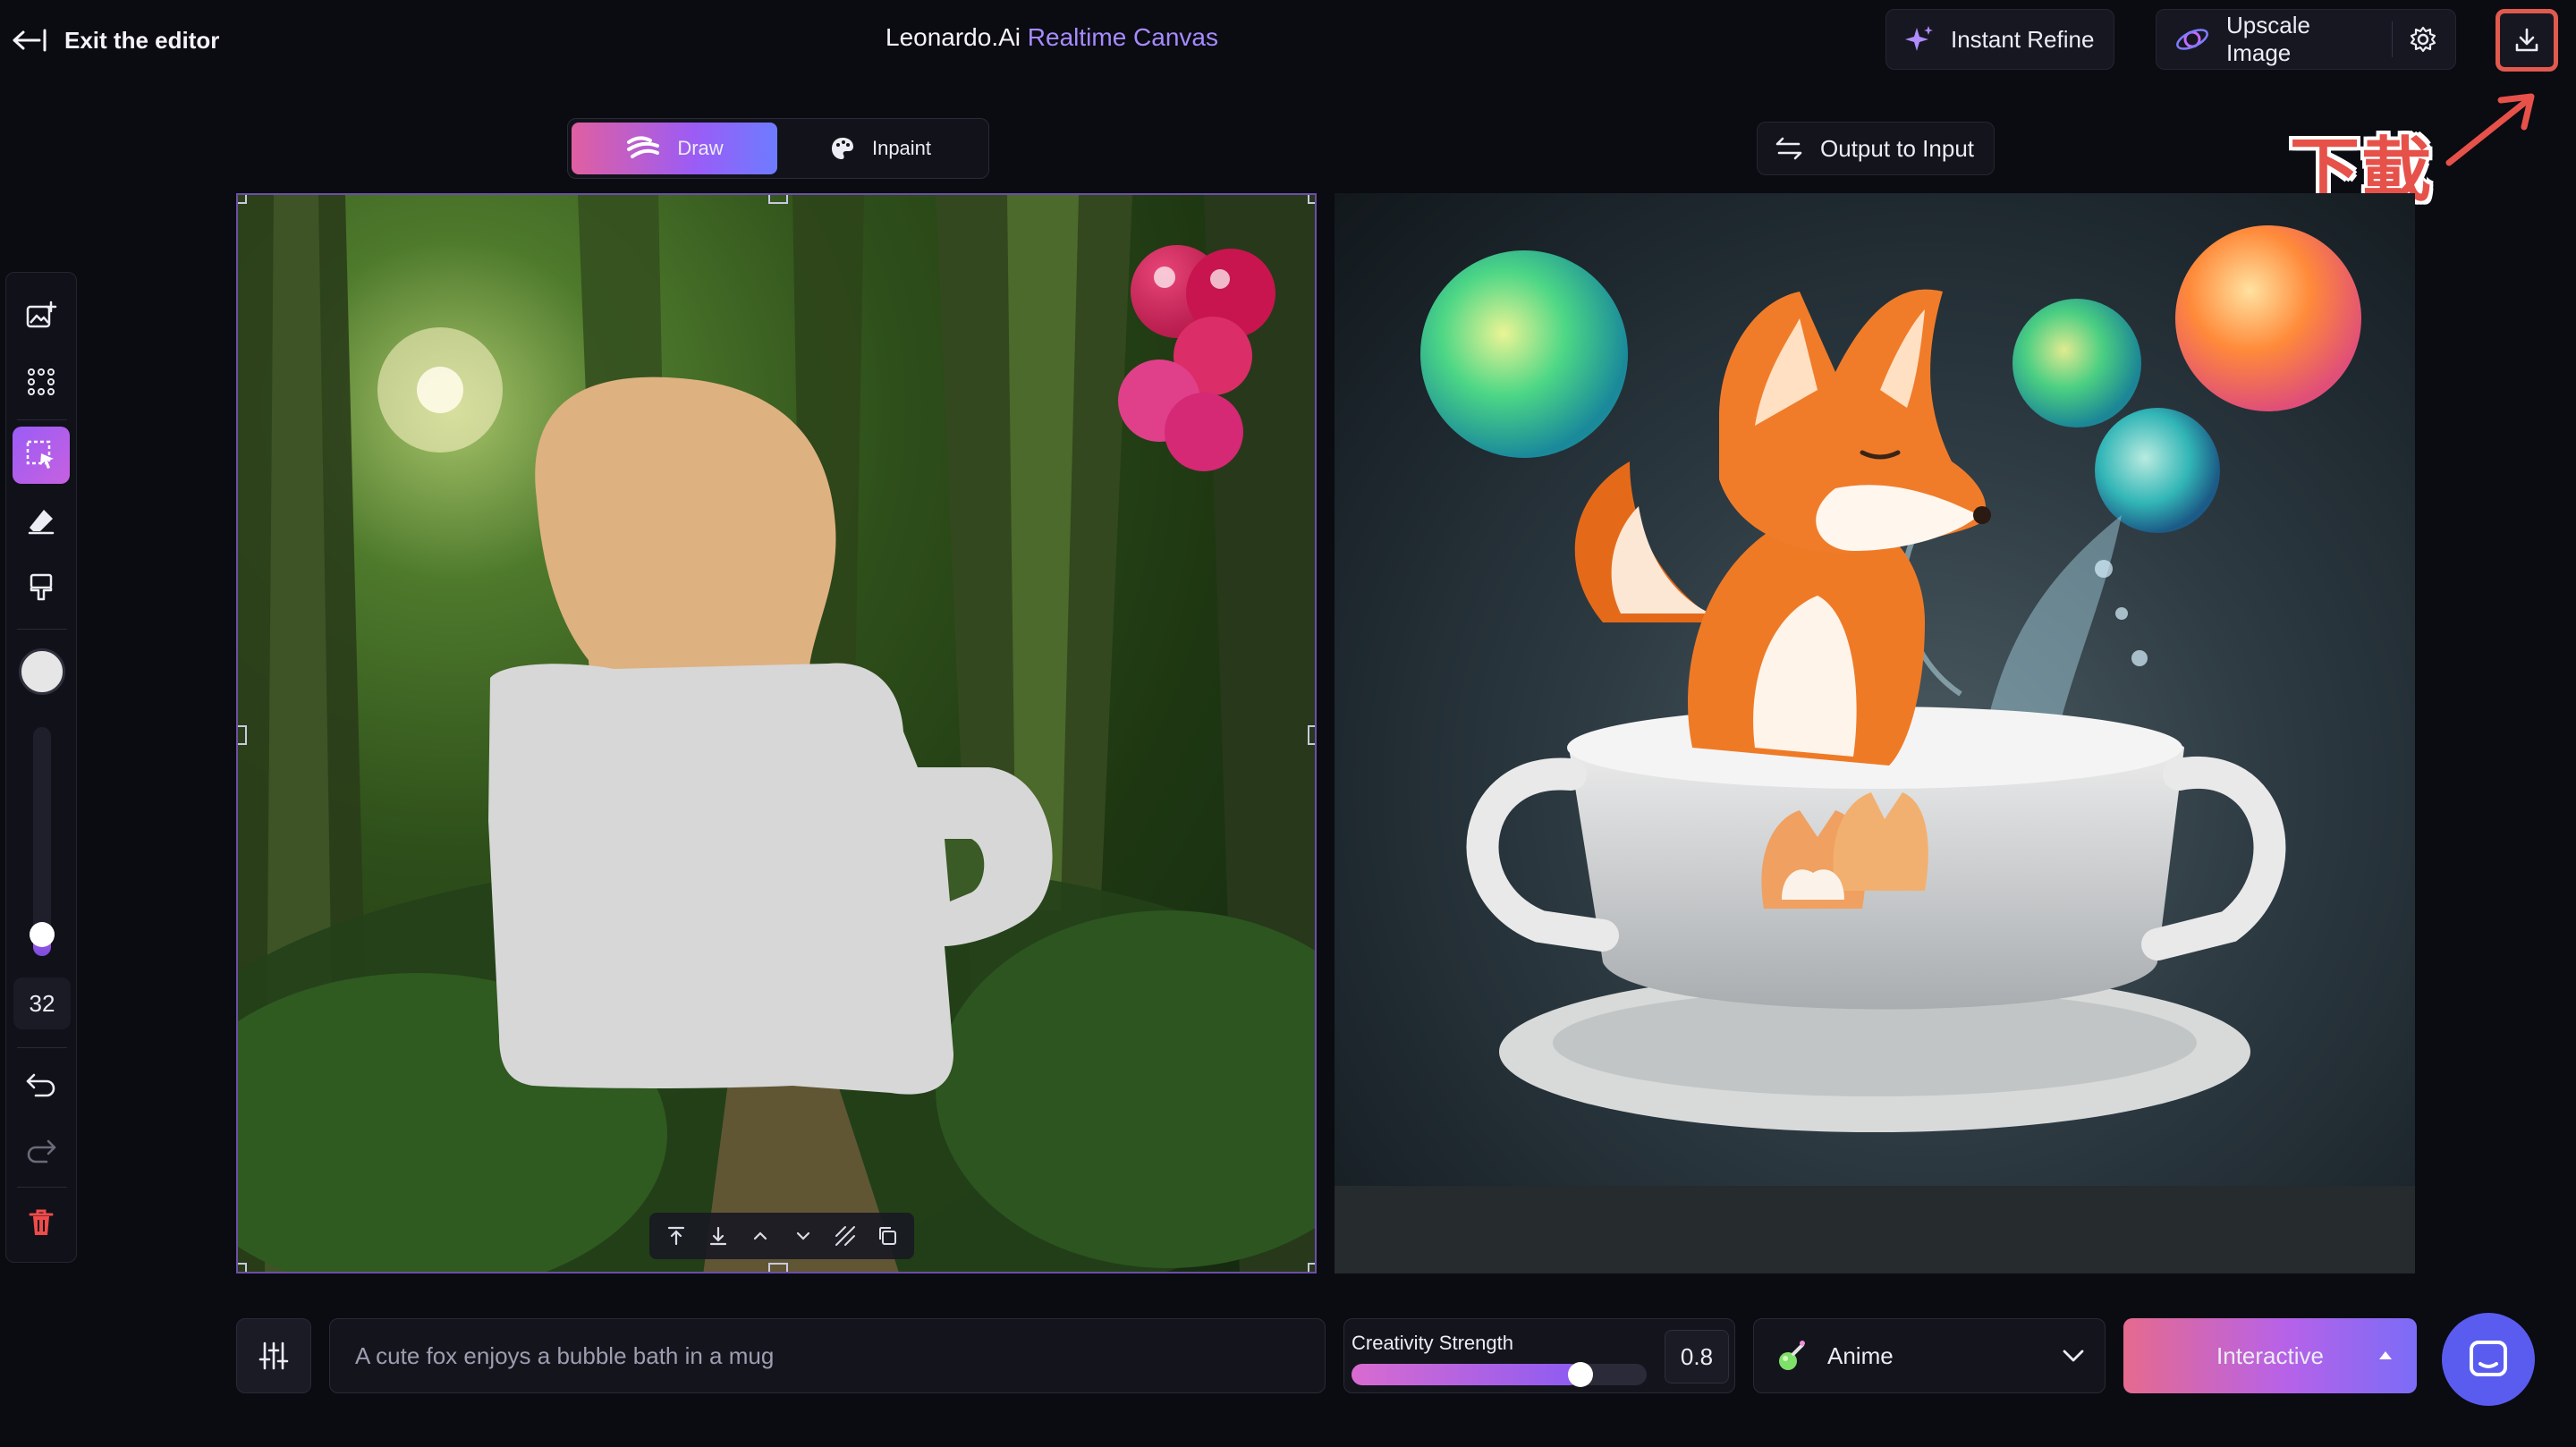 This screenshot has width=2576, height=1447. I want to click on generation-settings-button, so click(273, 1355).